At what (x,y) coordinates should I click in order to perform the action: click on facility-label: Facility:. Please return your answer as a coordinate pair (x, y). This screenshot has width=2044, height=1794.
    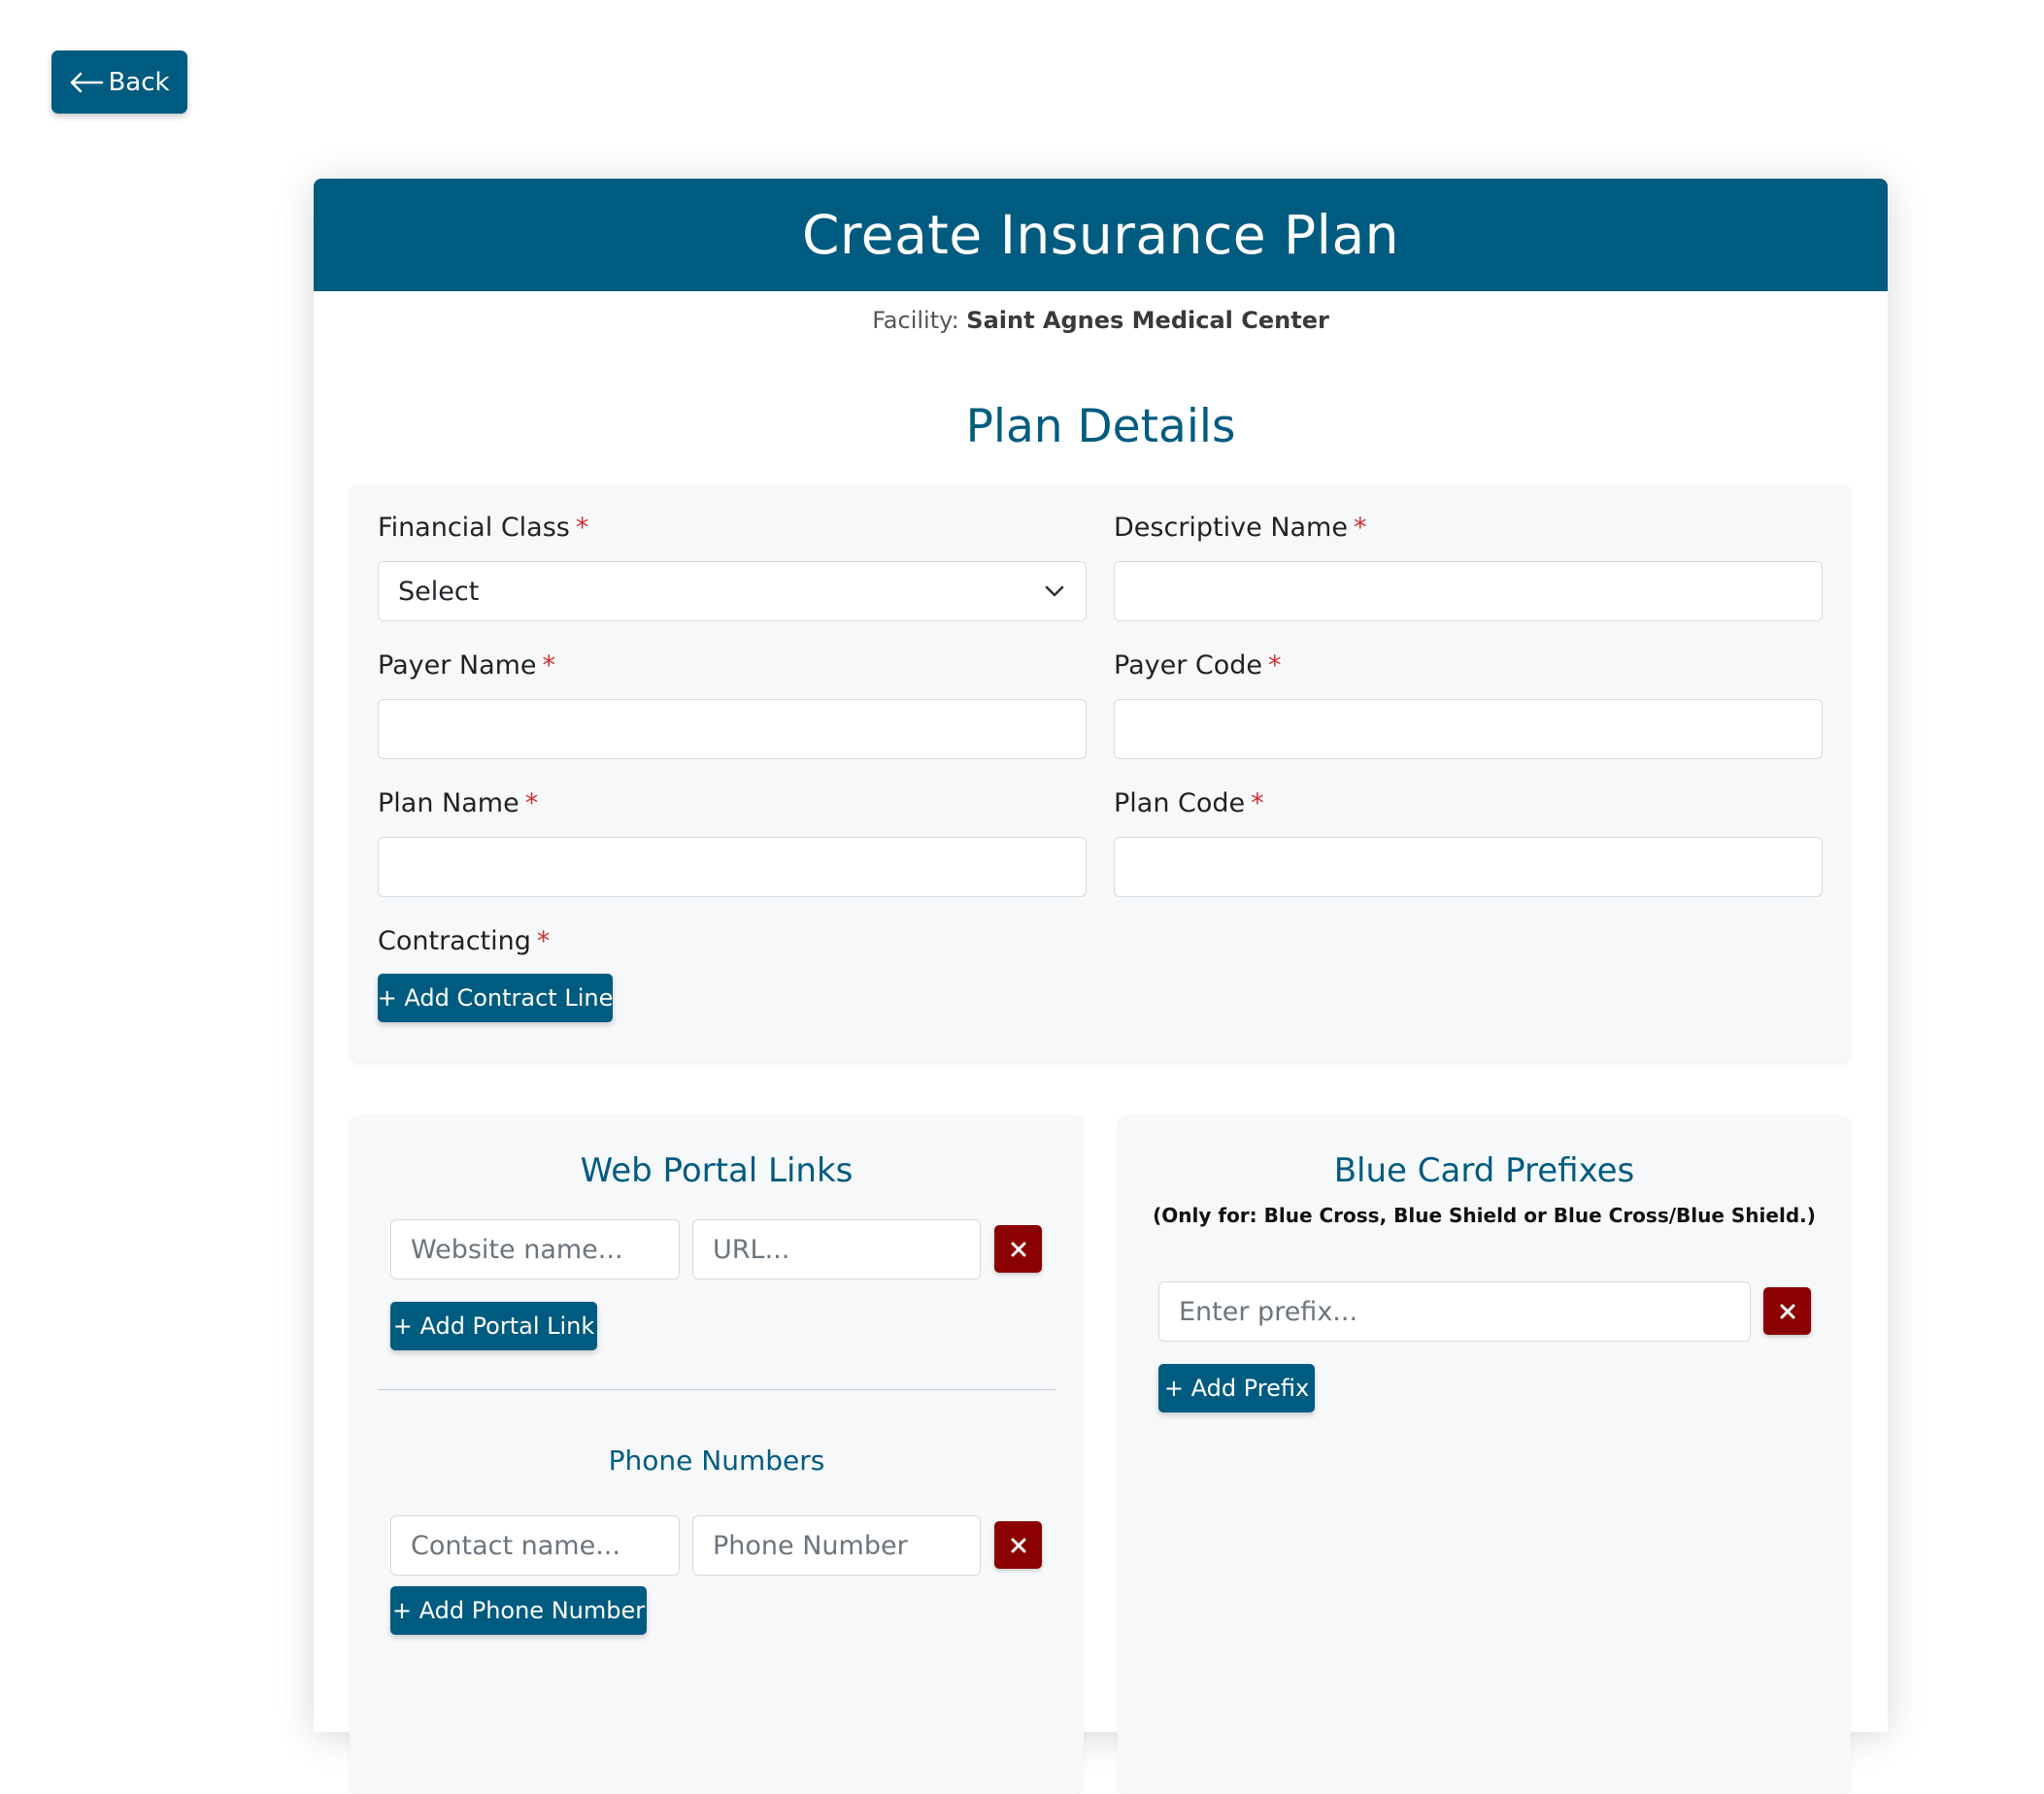
    Looking at the image, I should click on (915, 320).